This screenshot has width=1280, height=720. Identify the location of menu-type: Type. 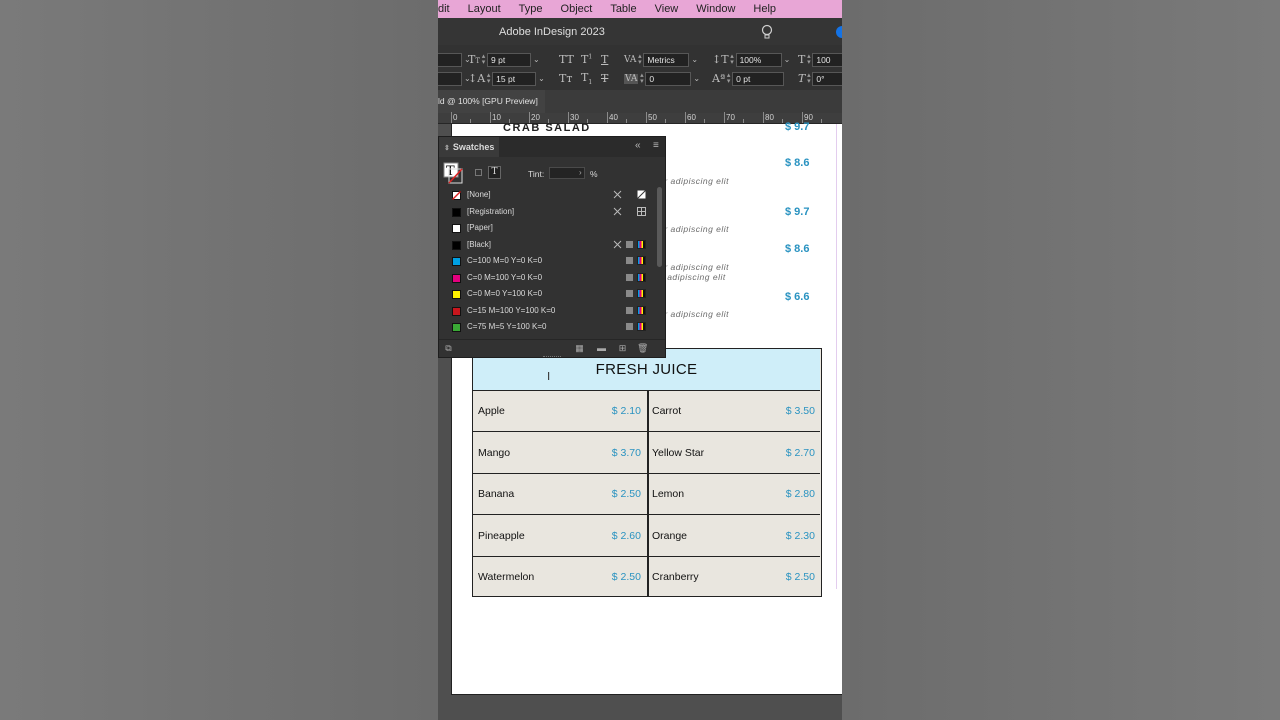
(531, 9).